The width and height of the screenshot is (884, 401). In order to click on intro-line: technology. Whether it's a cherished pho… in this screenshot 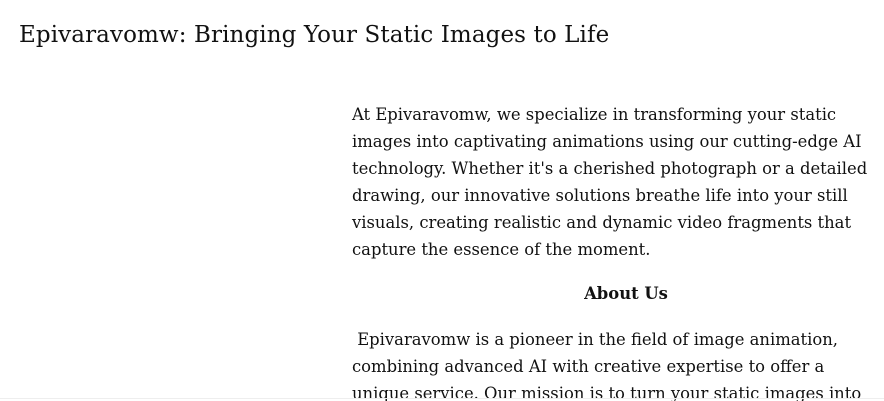, I will do `click(610, 168)`.